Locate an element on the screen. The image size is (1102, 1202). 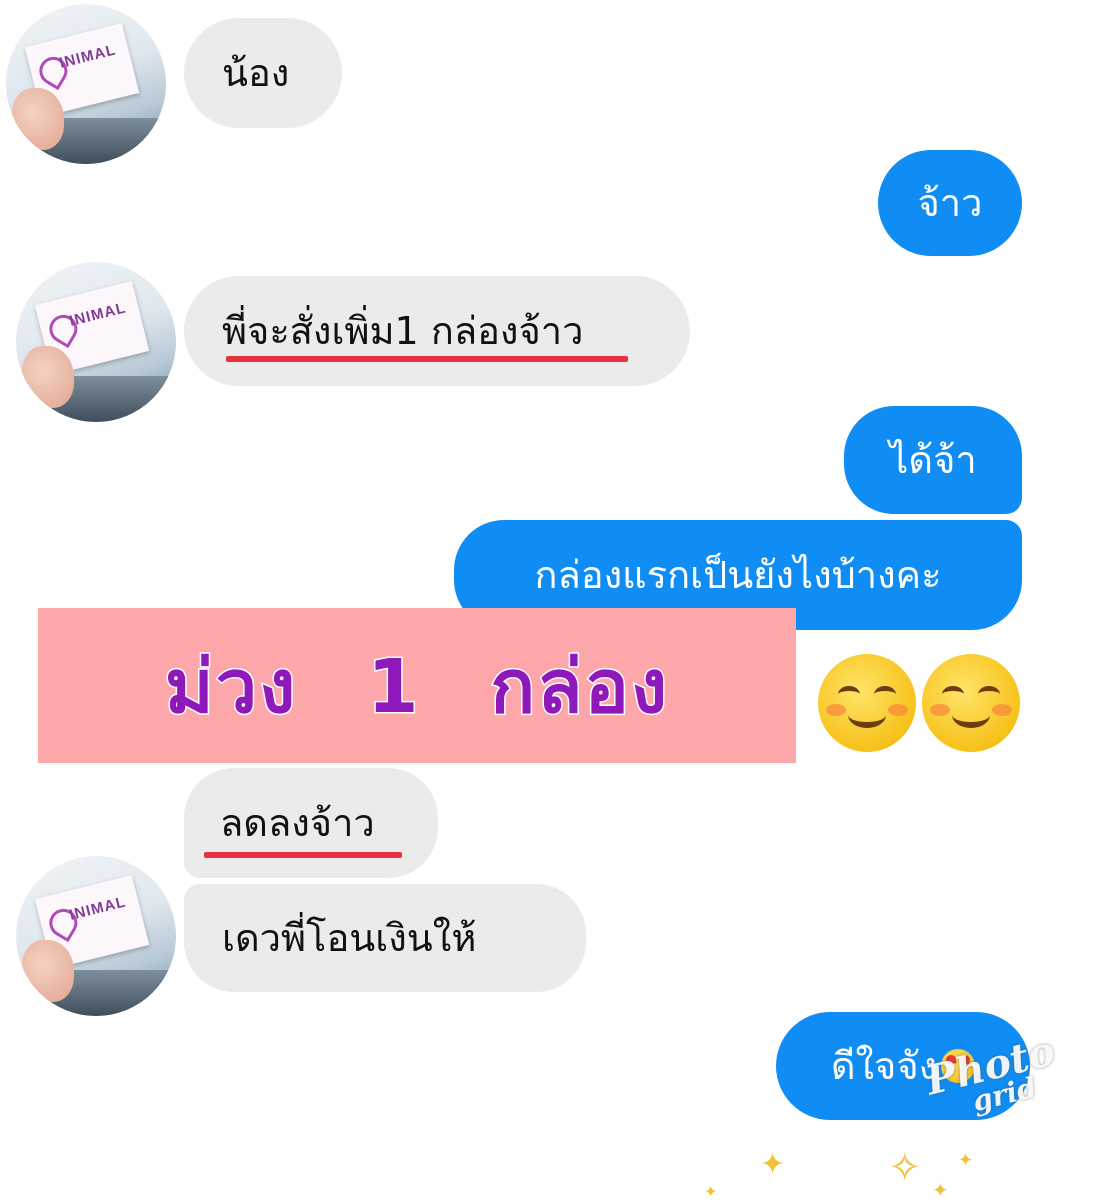
received-message: ลดลงจ้าว is located at coordinates (311, 823).